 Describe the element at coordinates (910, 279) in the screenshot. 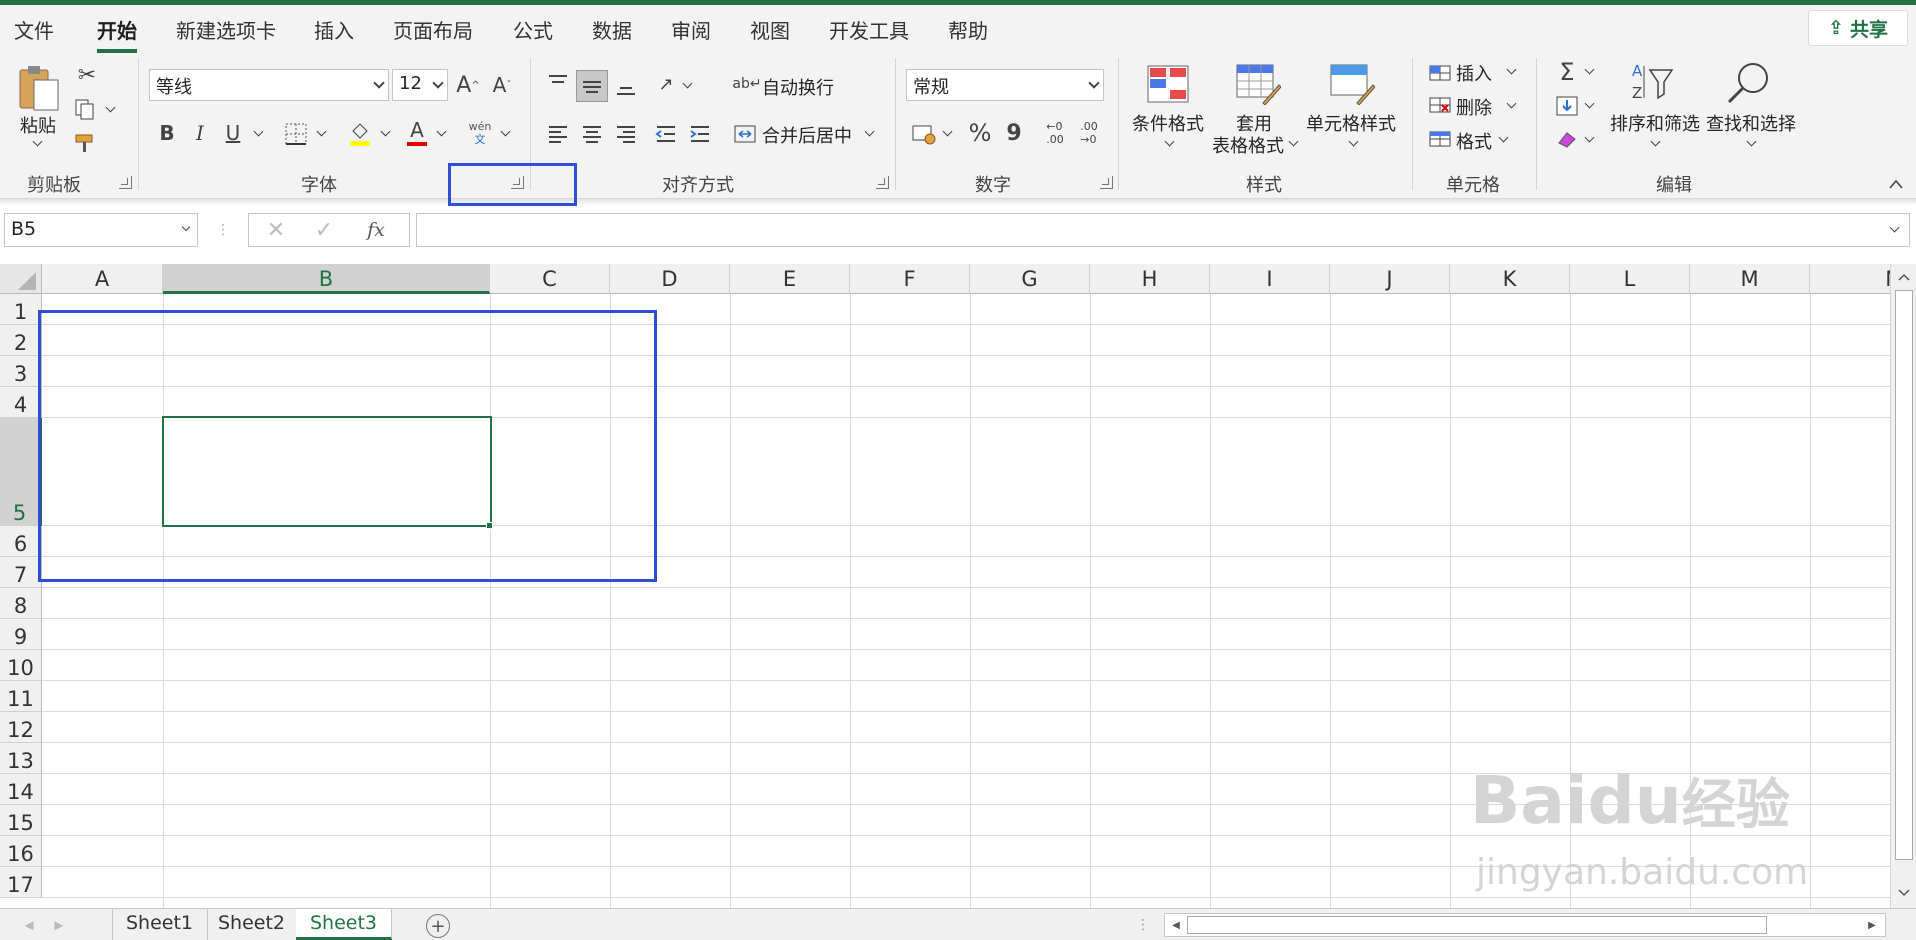

I see `column-header-f: F` at that location.